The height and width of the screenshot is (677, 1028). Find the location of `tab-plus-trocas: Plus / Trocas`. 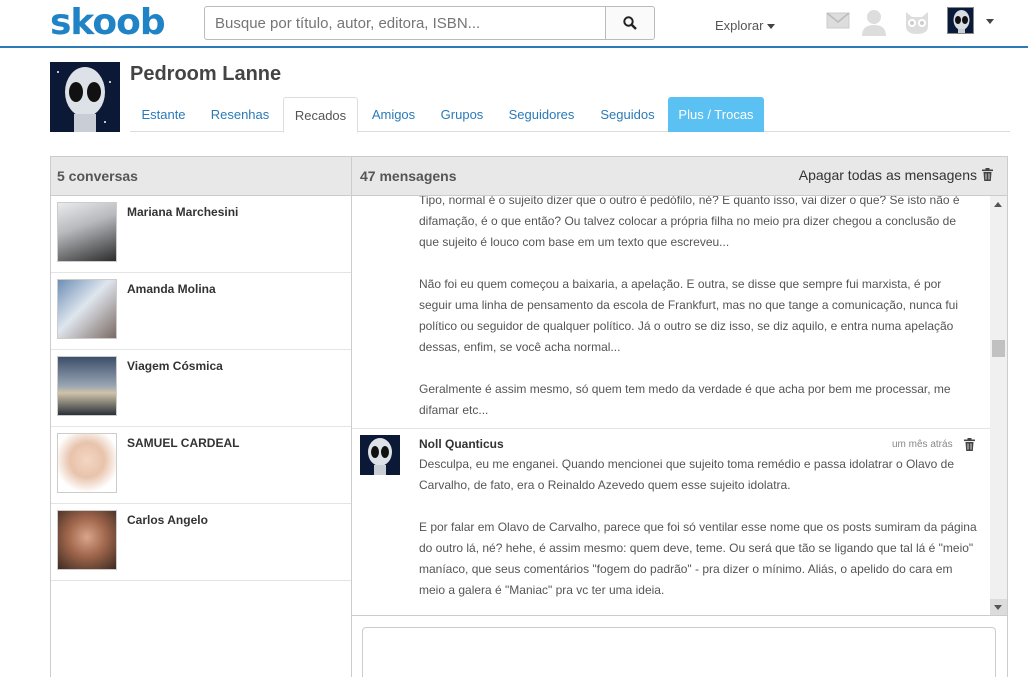

tab-plus-trocas: Plus / Trocas is located at coordinates (716, 114).